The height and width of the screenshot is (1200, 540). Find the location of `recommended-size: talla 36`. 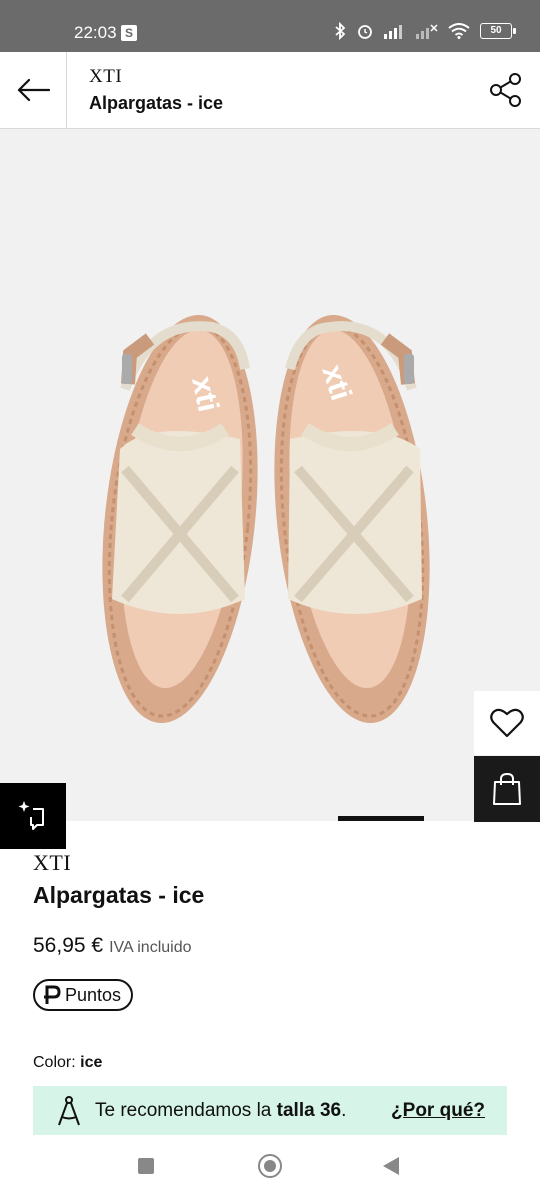

recommended-size: talla 36 is located at coordinates (309, 1110).